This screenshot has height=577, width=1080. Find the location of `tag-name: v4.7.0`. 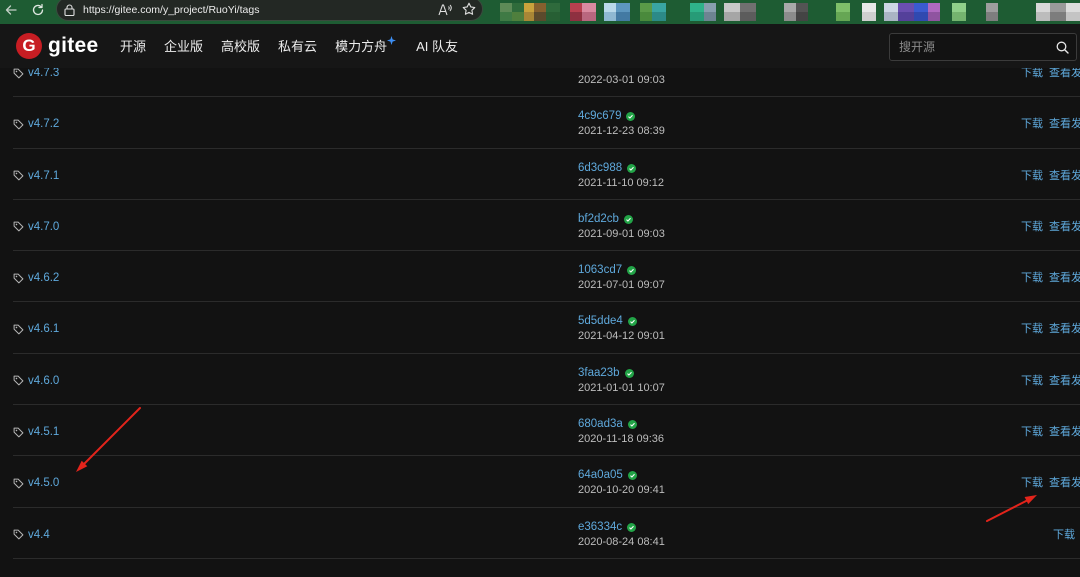

tag-name: v4.7.0 is located at coordinates (43, 227).